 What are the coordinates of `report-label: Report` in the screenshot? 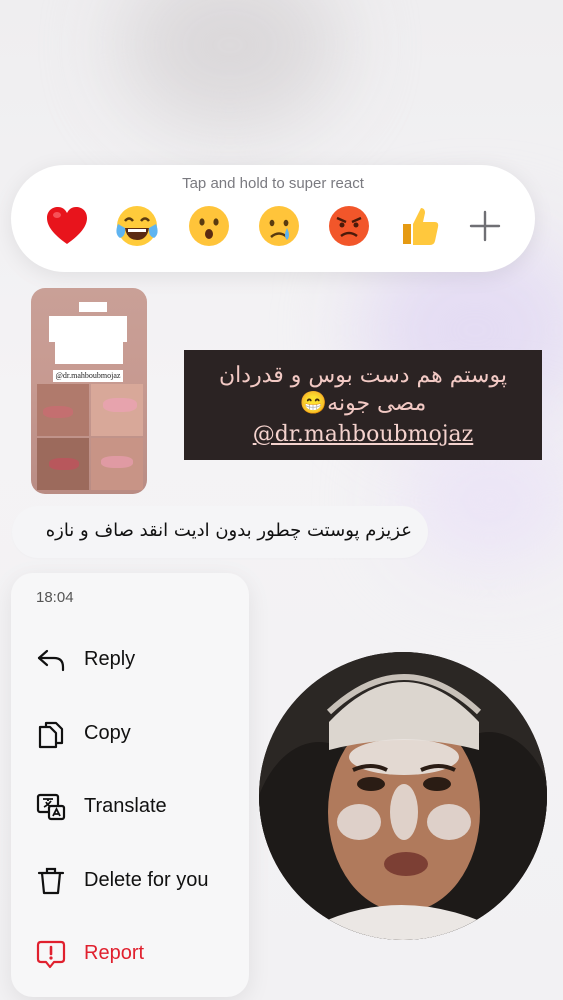 It's located at (114, 953).